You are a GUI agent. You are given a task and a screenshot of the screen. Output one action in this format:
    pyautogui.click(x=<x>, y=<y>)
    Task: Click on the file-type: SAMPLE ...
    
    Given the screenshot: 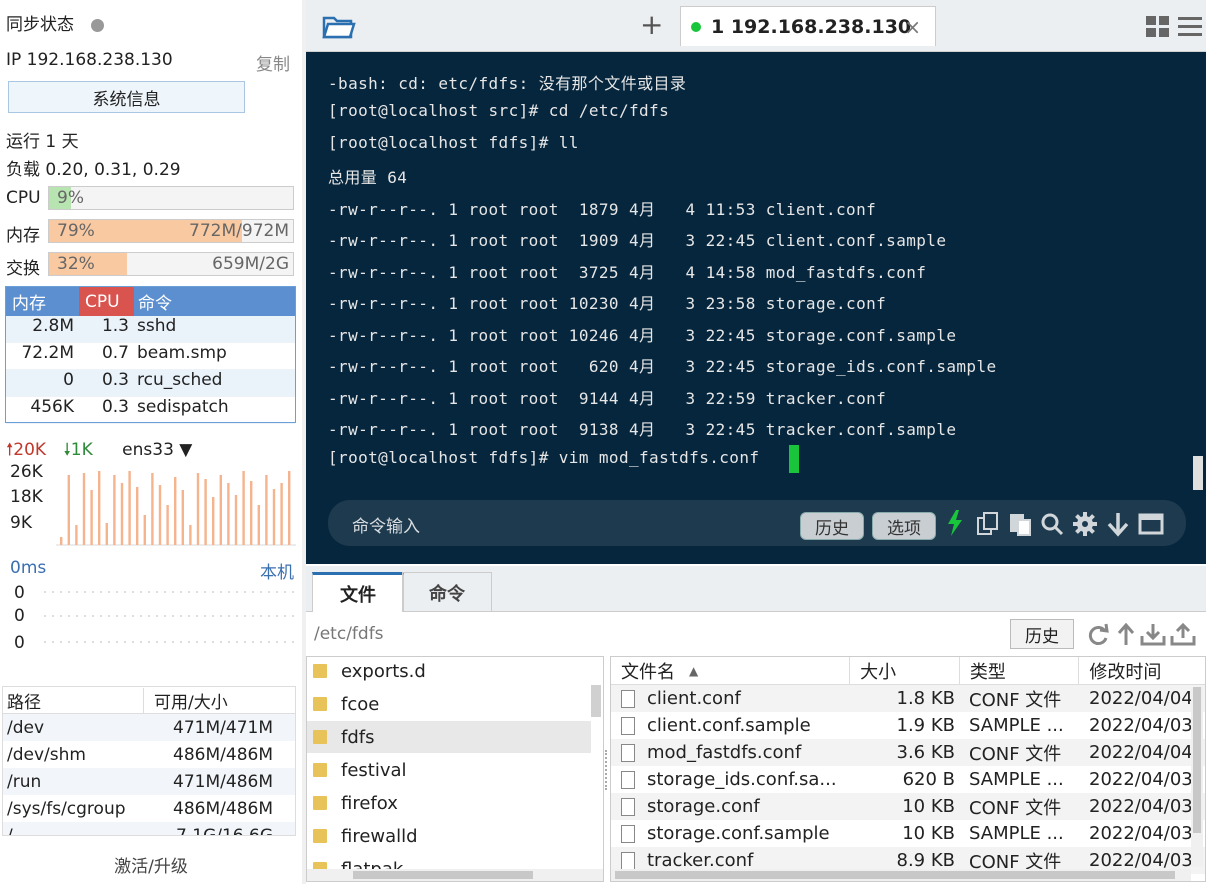 What is the action you would take?
    pyautogui.click(x=1016, y=725)
    